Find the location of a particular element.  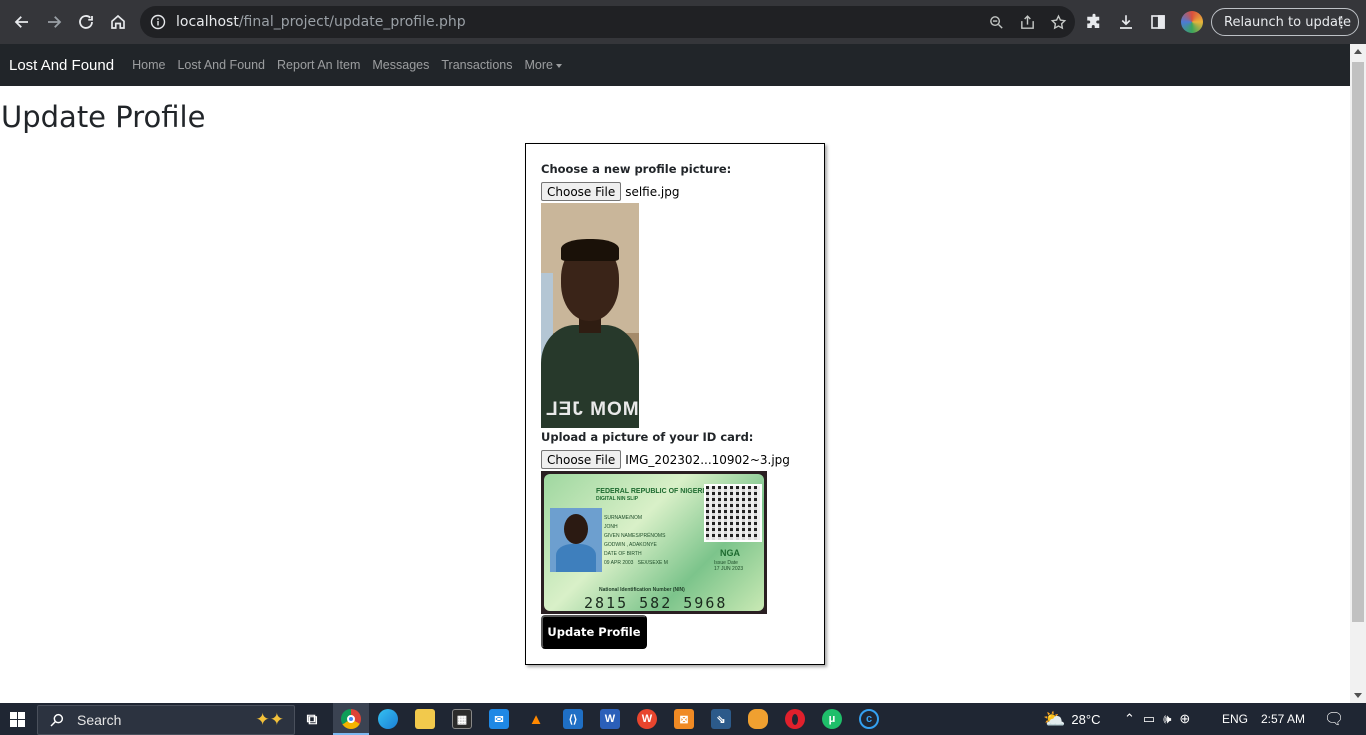

word-icon: W is located at coordinates (610, 719).